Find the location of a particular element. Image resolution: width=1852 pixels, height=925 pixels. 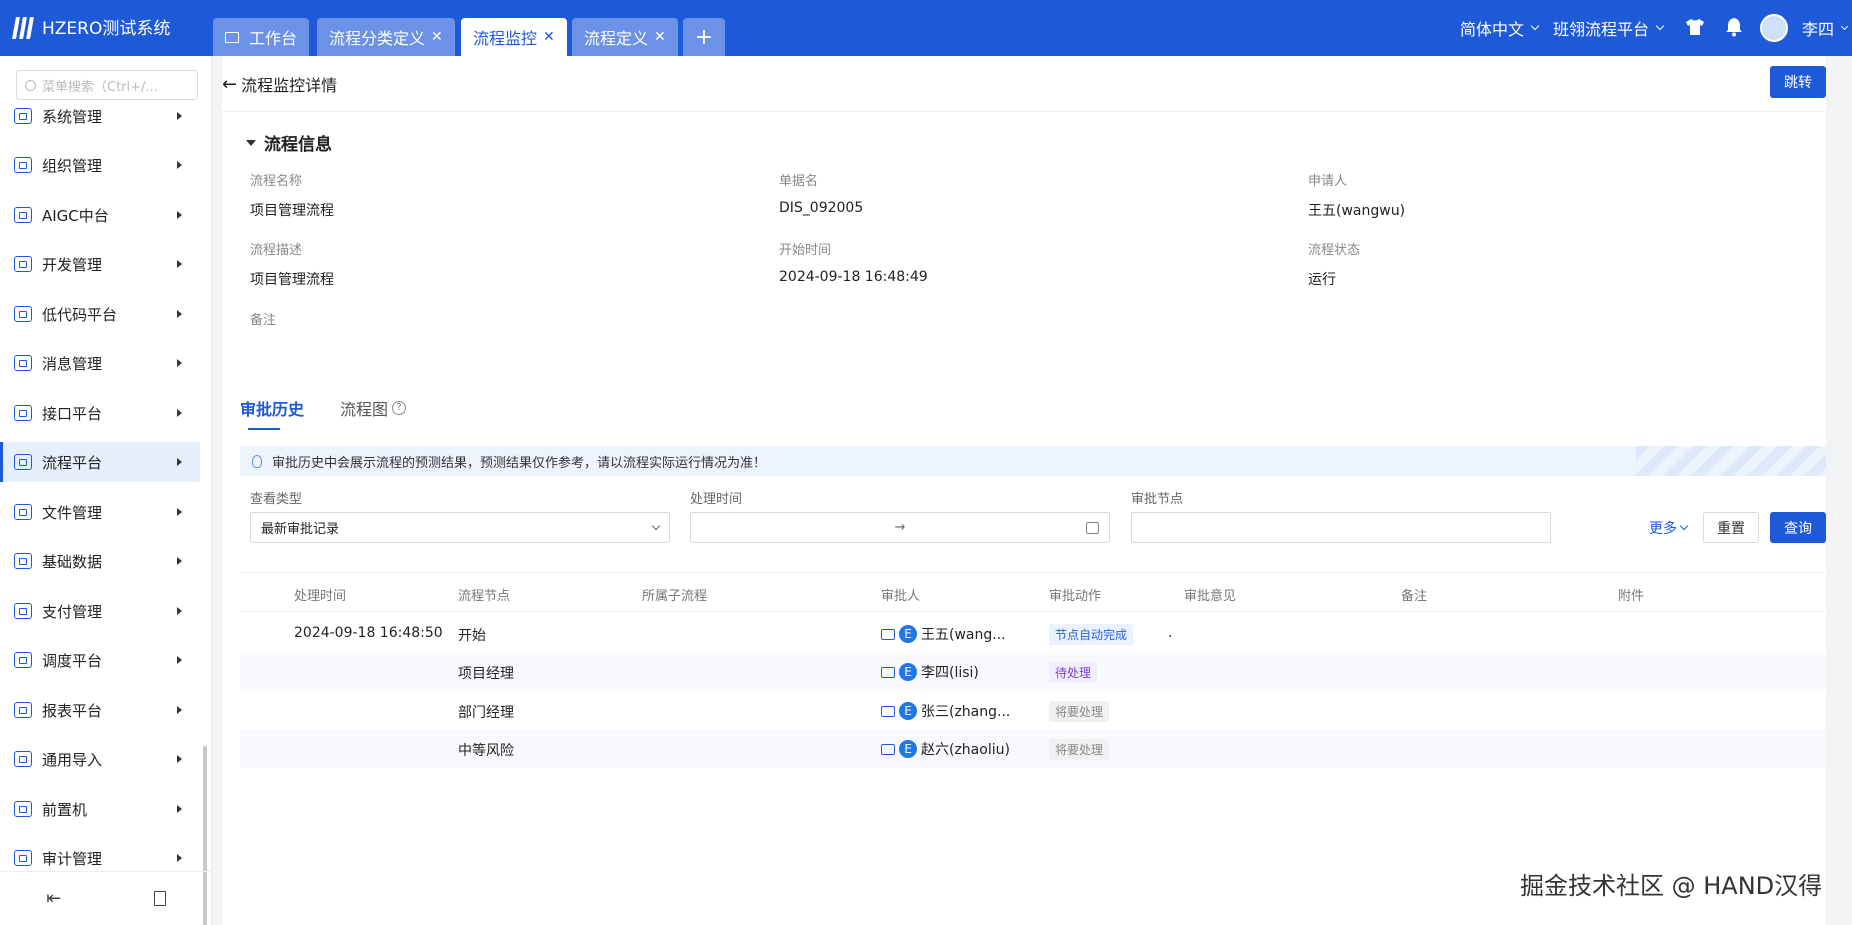

approver-cell: E 李四(lisi) is located at coordinates (930, 672).